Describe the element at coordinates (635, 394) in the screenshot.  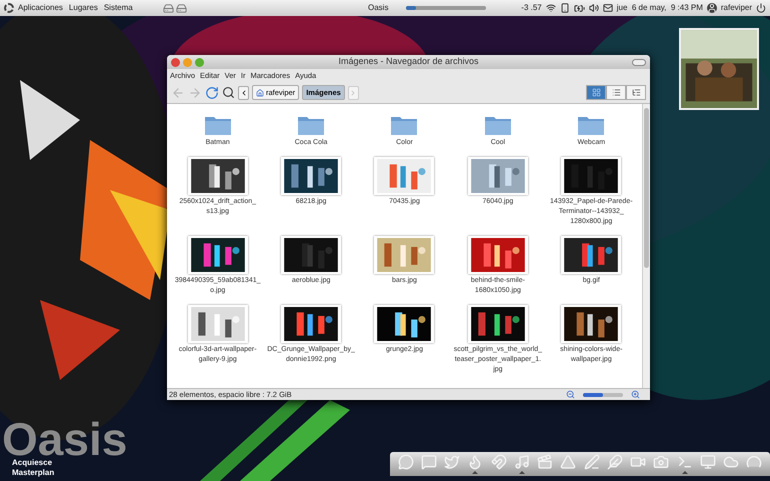
I see `zoom-in-icon` at that location.